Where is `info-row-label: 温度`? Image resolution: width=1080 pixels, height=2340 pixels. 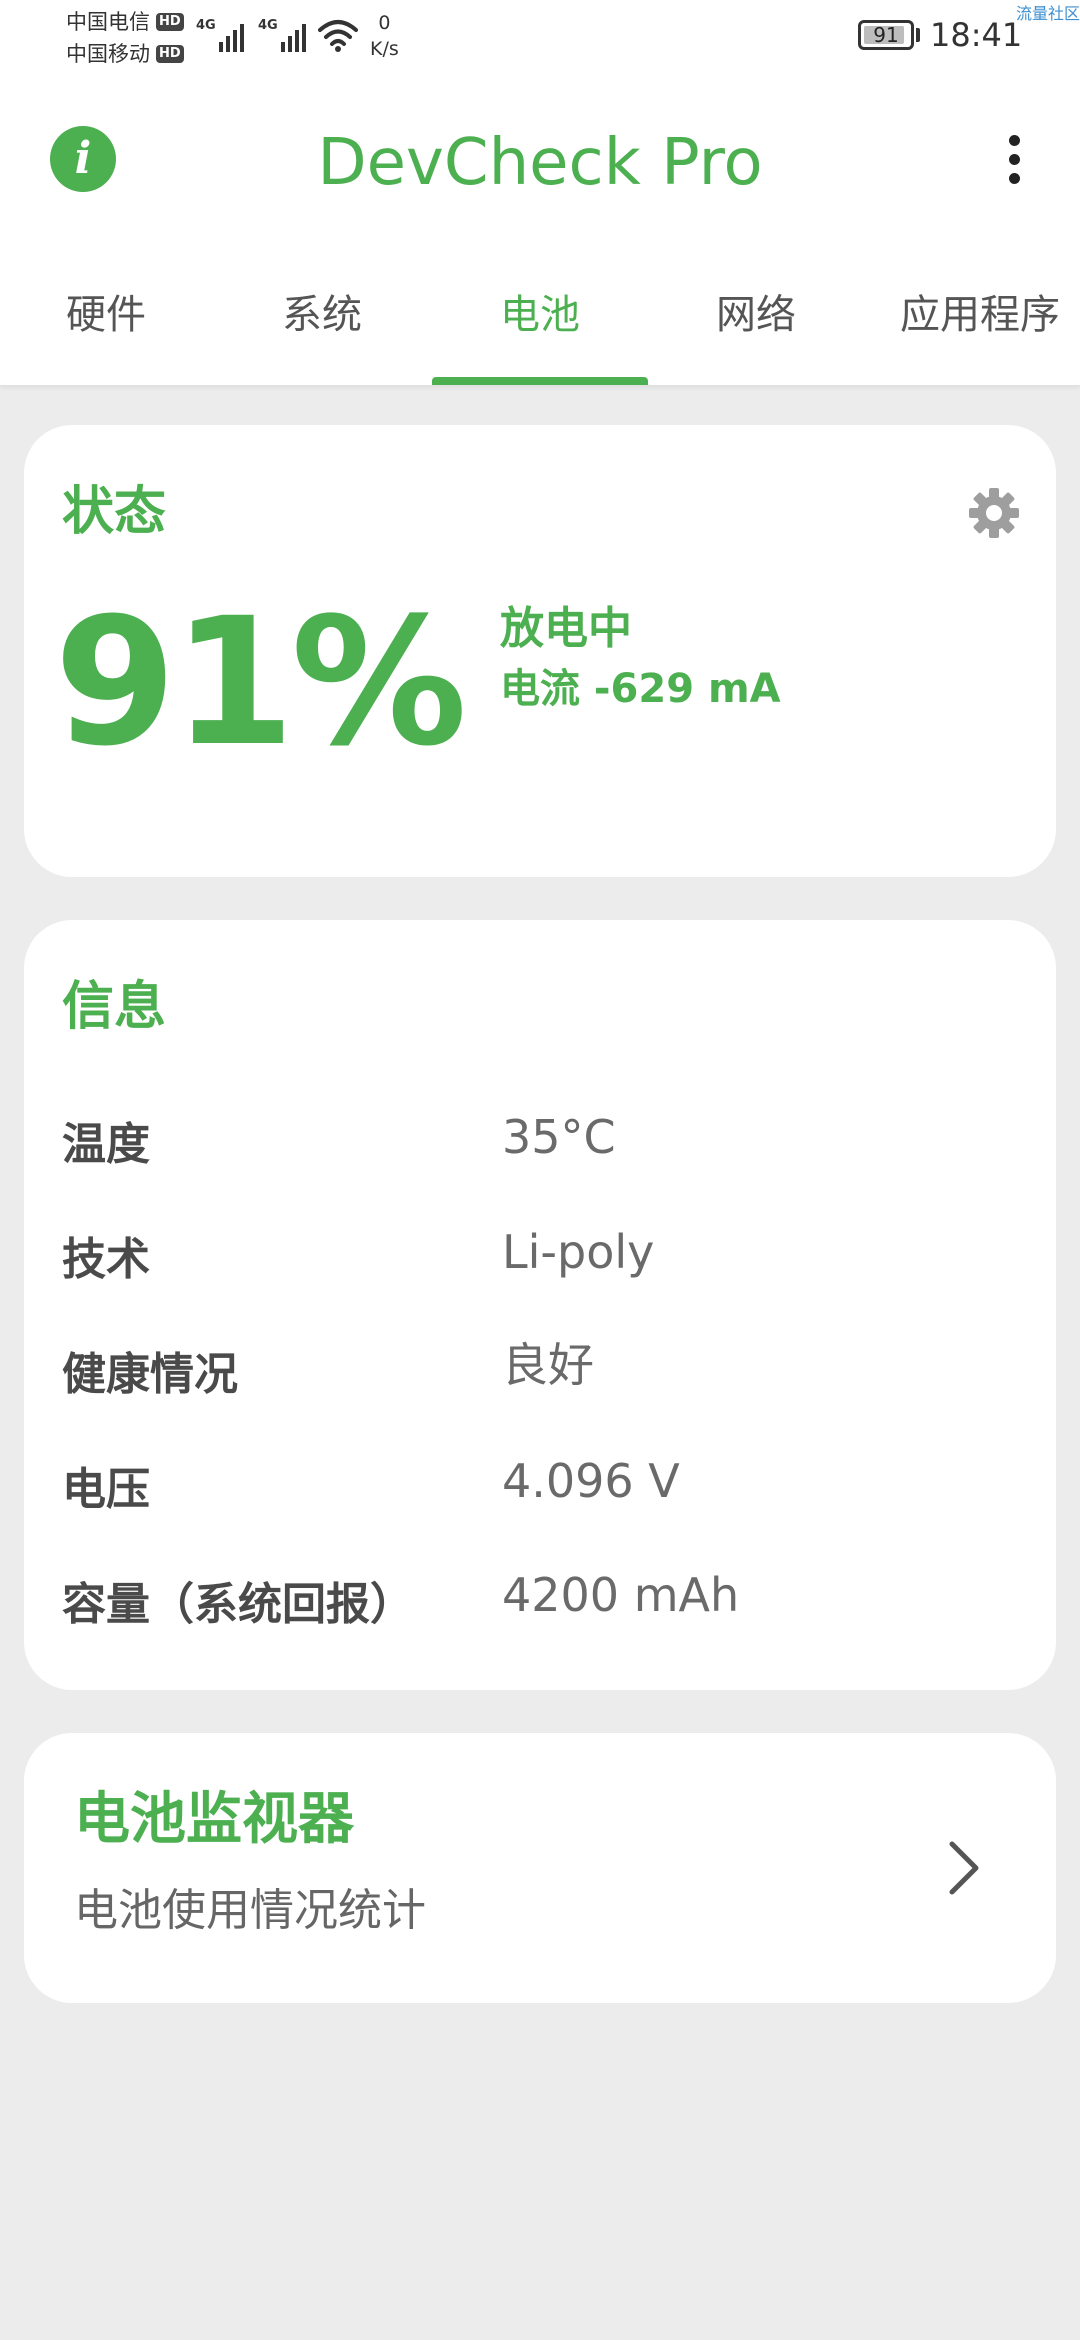 info-row-label: 温度 is located at coordinates (106, 1144).